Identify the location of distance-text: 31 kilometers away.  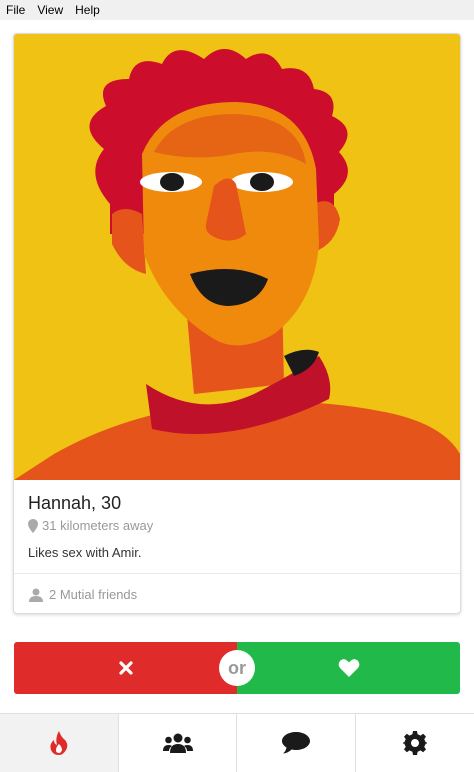
(98, 525).